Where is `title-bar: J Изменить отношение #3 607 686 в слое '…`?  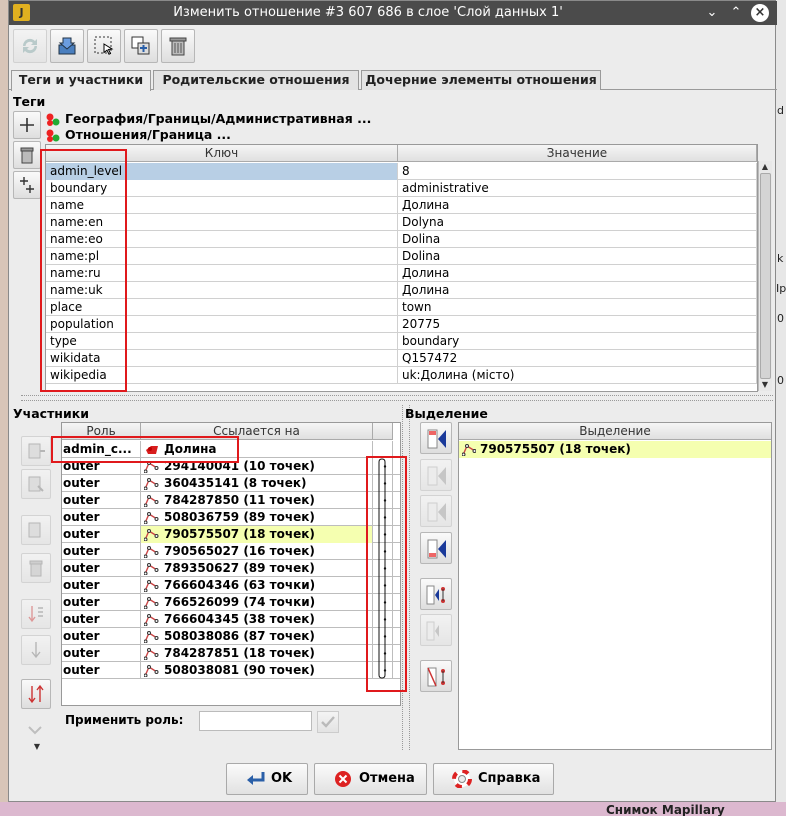
title-bar: J Изменить отношение #3 607 686 в слое '… is located at coordinates (393, 13).